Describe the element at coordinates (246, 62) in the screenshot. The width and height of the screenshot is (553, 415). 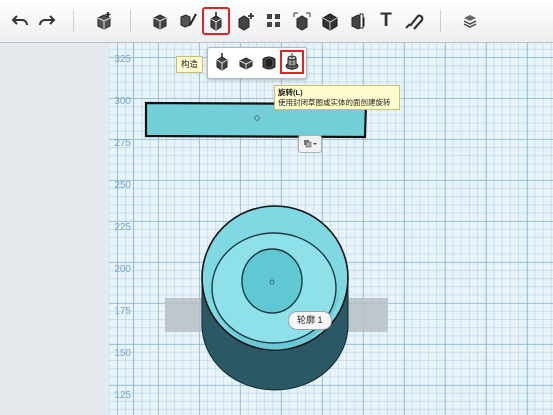
I see `sweep-icon` at that location.